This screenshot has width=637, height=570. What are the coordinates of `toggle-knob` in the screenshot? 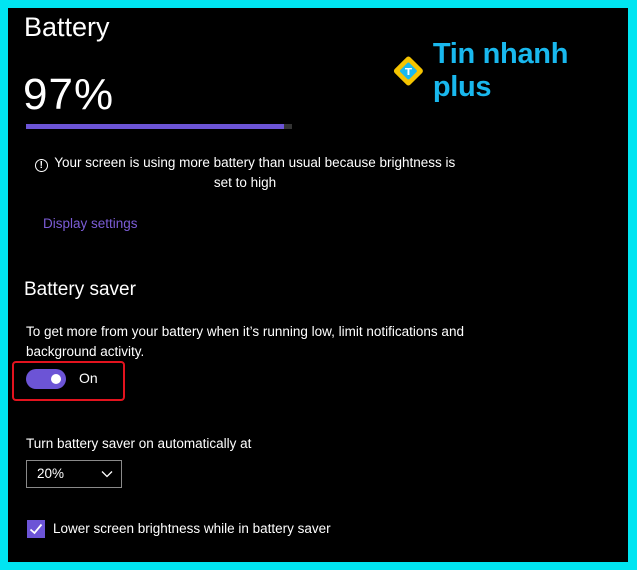 It's located at (56, 379).